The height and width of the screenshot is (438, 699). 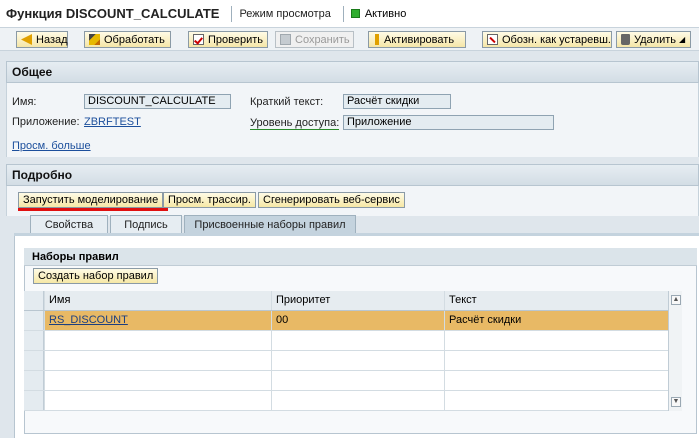 What do you see at coordinates (88, 320) in the screenshot?
I see `ruleset-link: RS_DISCOUNT` at bounding box center [88, 320].